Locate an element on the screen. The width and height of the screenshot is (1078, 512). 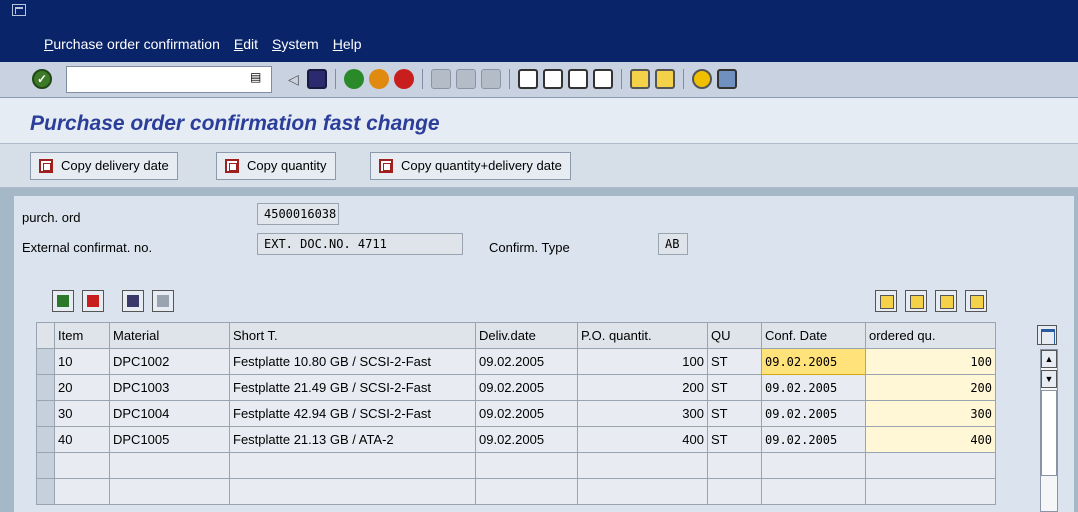
select-all-cell is located at coordinates (45, 335).